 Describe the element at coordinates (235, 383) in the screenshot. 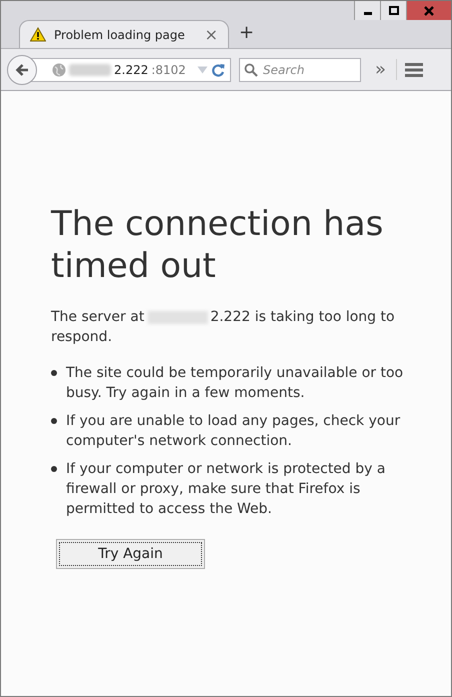

I see `bullet-text: The site could be temporarily unavailable or too busy. Try again in a few moments.` at that location.